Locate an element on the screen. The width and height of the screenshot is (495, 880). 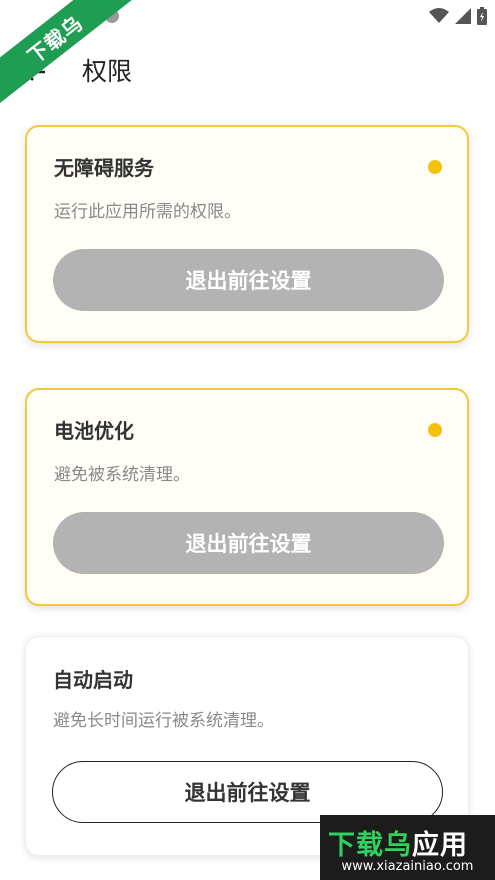
app-bar: 权限 is located at coordinates (247, 72).